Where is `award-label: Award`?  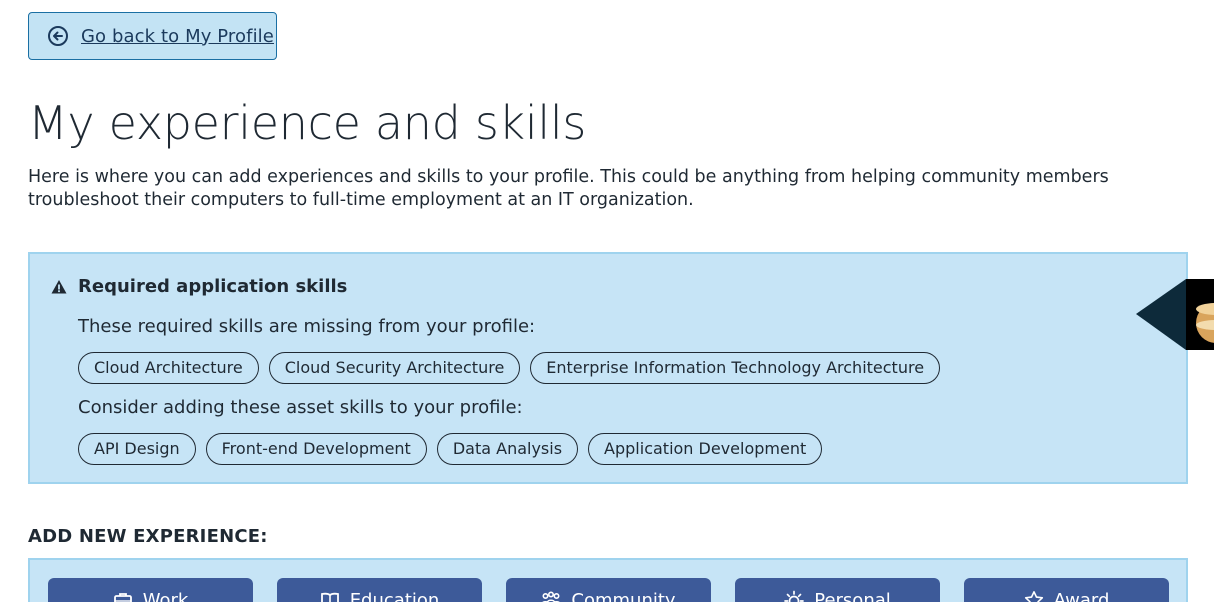
award-label: Award is located at coordinates (1081, 596).